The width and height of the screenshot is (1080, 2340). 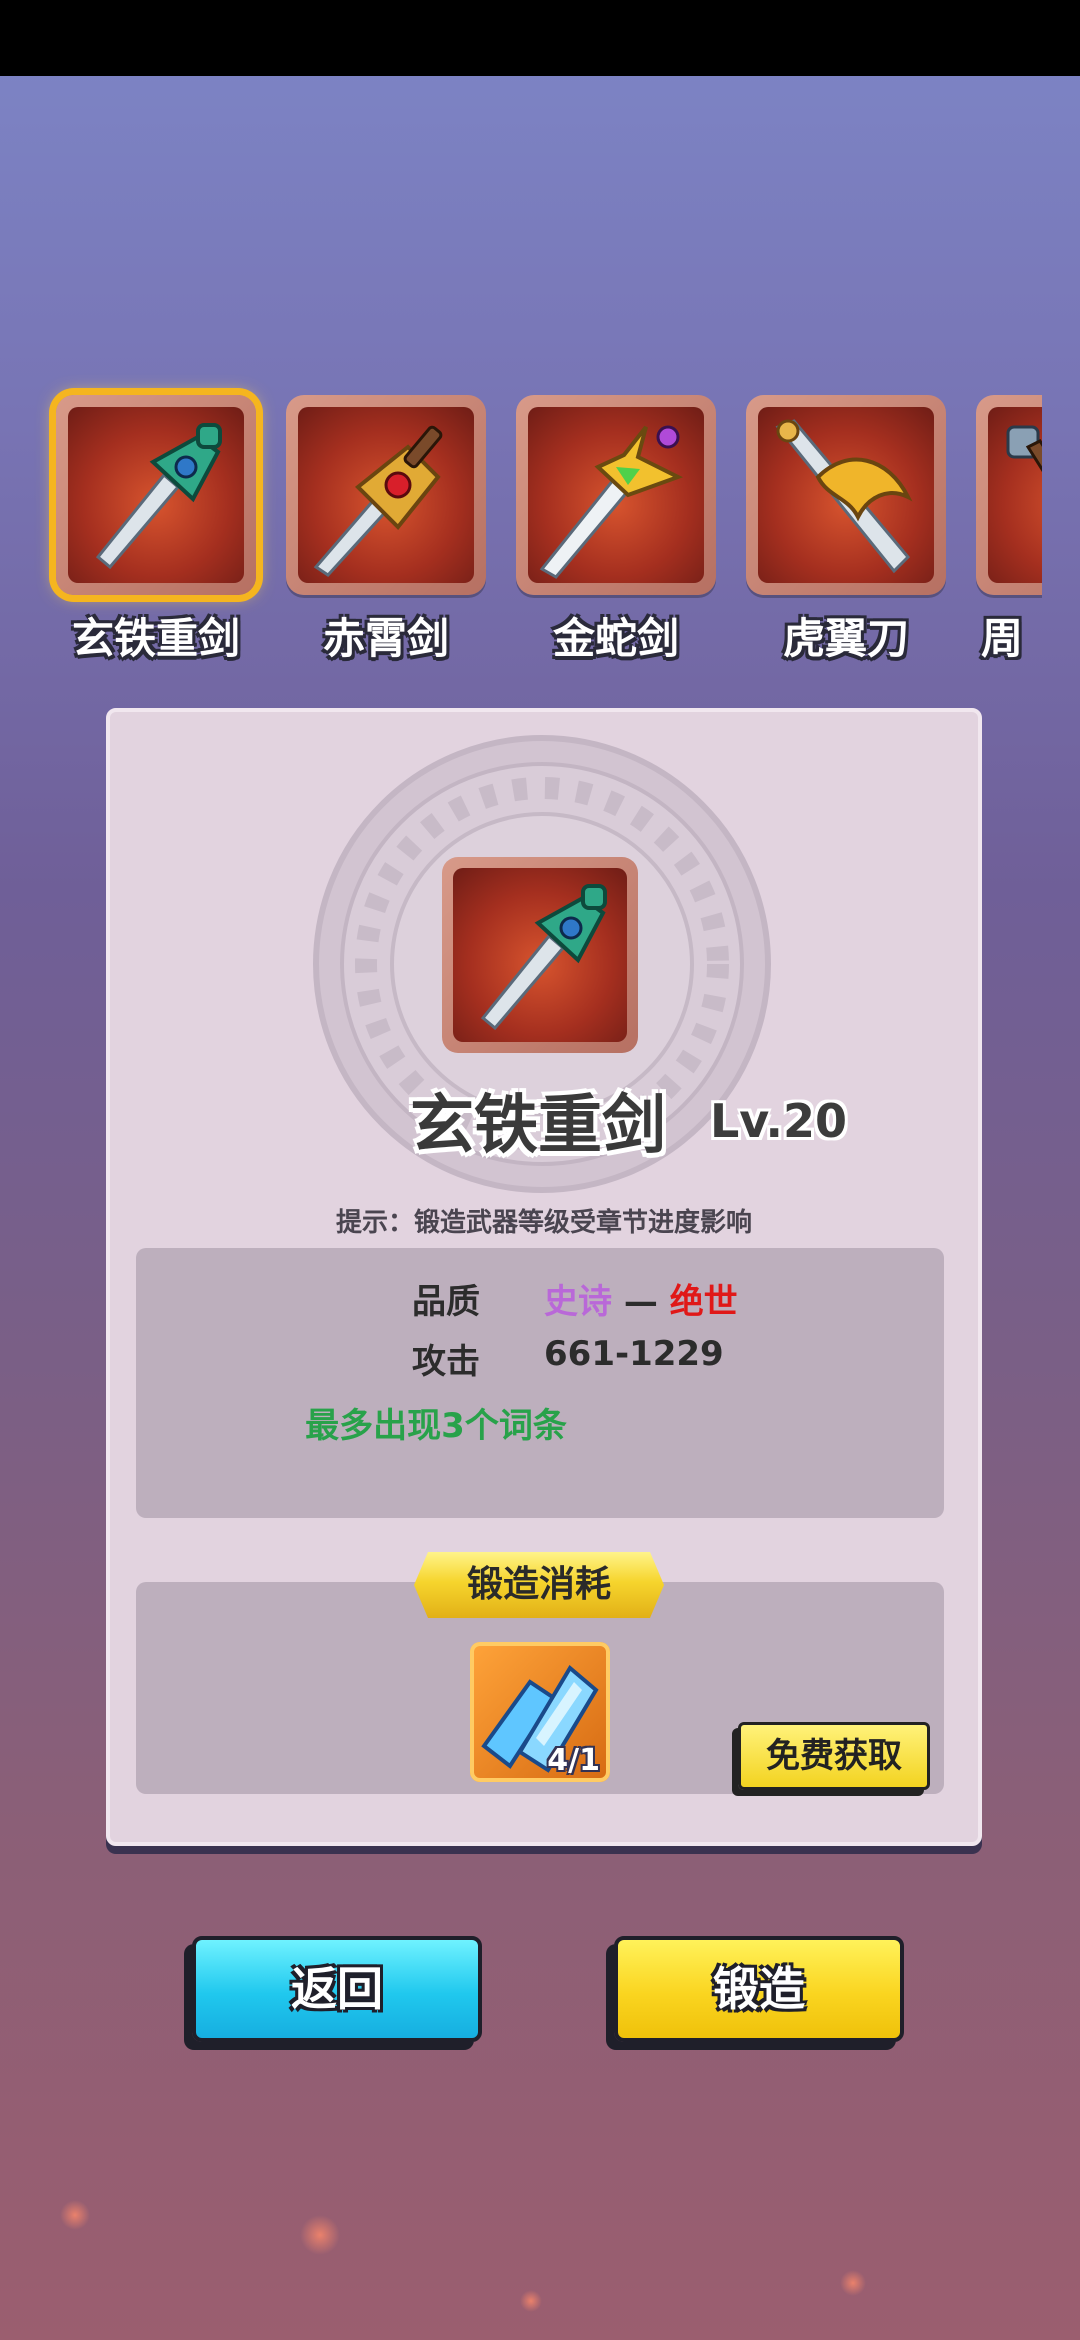 What do you see at coordinates (378, 501) in the screenshot?
I see `red-gem-sword-icon` at bounding box center [378, 501].